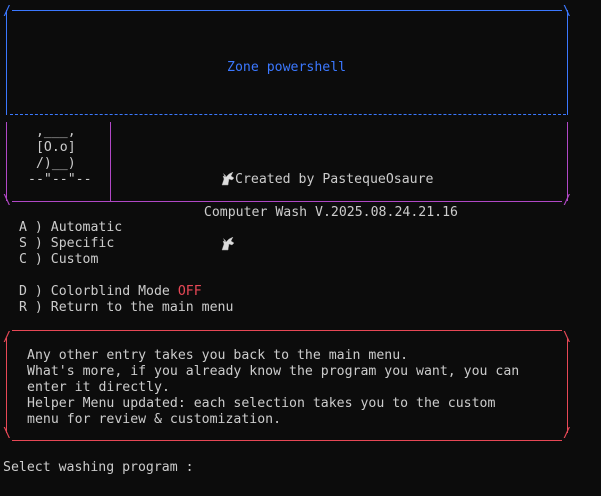  What do you see at coordinates (23, 291) in the screenshot?
I see `menu-key: D` at bounding box center [23, 291].